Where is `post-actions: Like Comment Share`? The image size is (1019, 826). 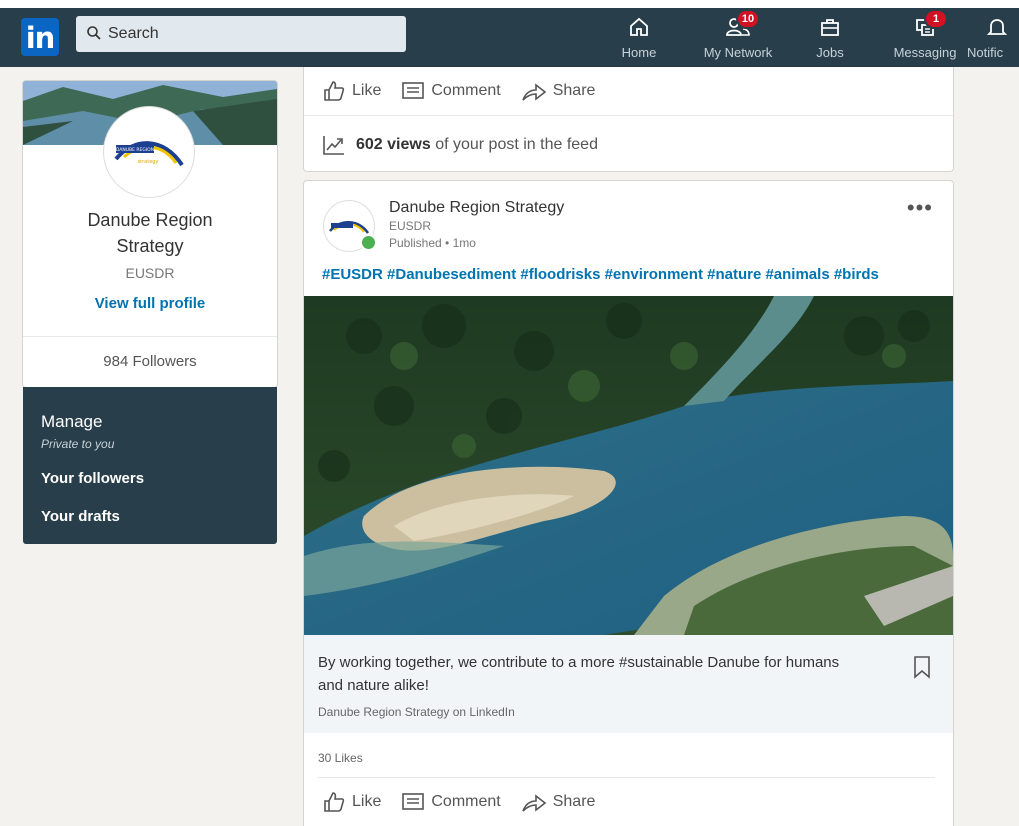 post-actions: Like Comment Share is located at coordinates (458, 802).